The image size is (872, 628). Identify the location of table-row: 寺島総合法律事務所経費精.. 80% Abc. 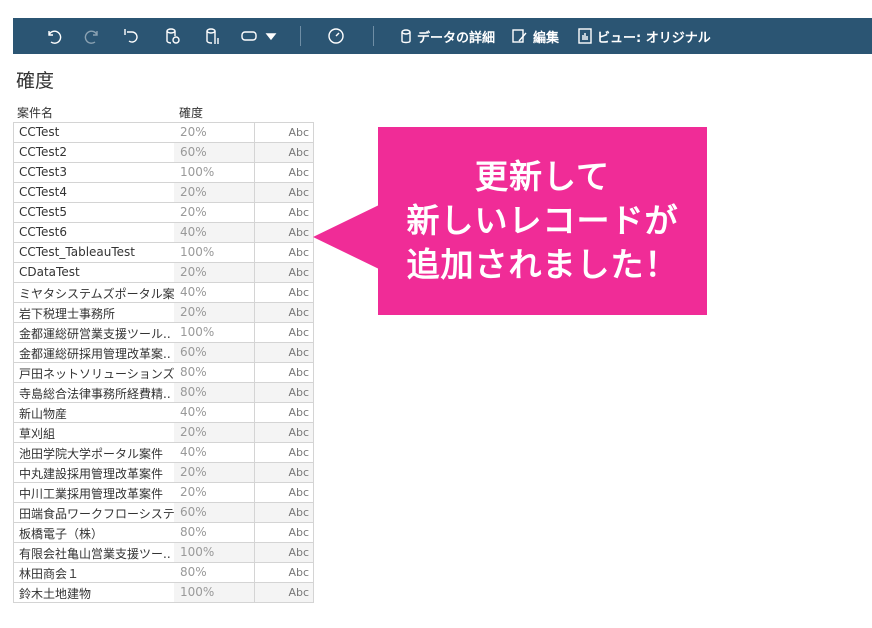
(164, 393).